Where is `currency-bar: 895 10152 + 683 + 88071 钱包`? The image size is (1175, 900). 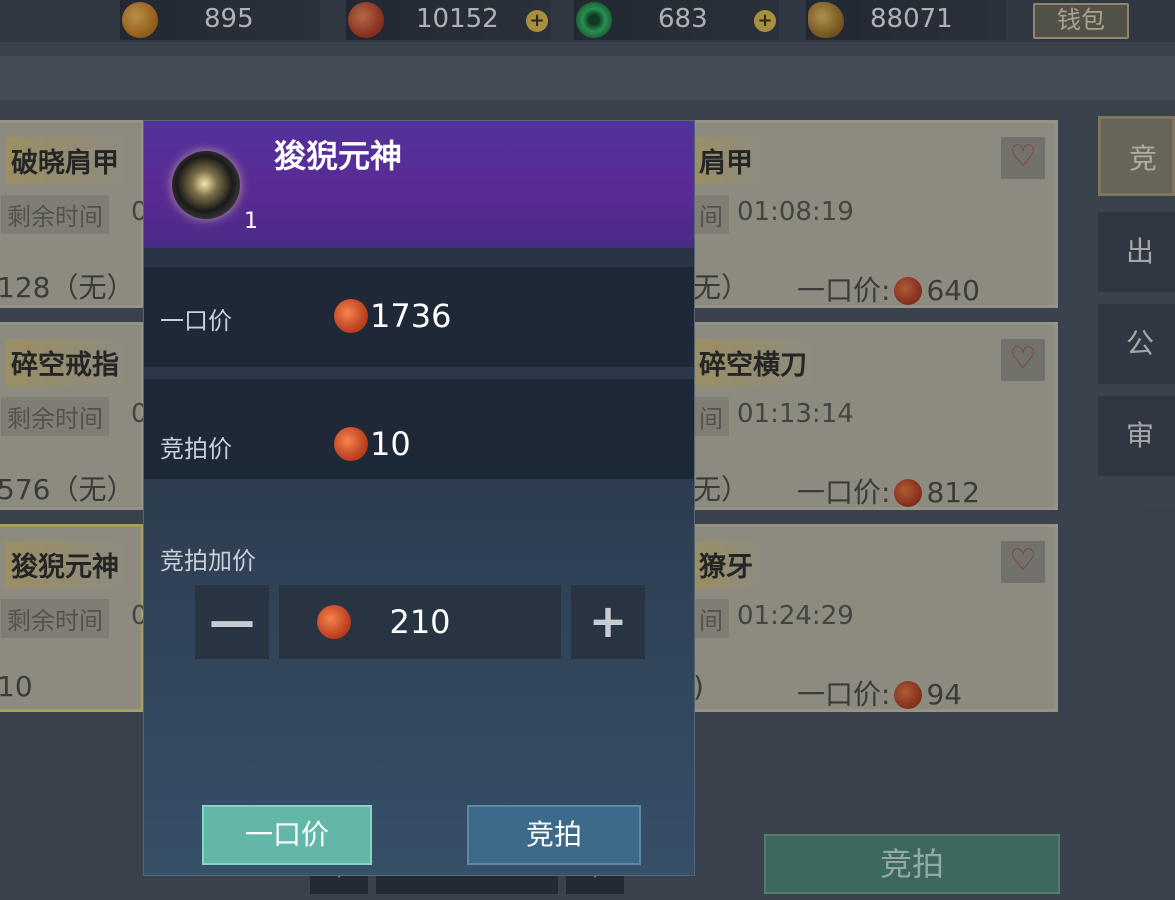 currency-bar: 895 10152 + 683 + 88071 钱包 is located at coordinates (587, 21).